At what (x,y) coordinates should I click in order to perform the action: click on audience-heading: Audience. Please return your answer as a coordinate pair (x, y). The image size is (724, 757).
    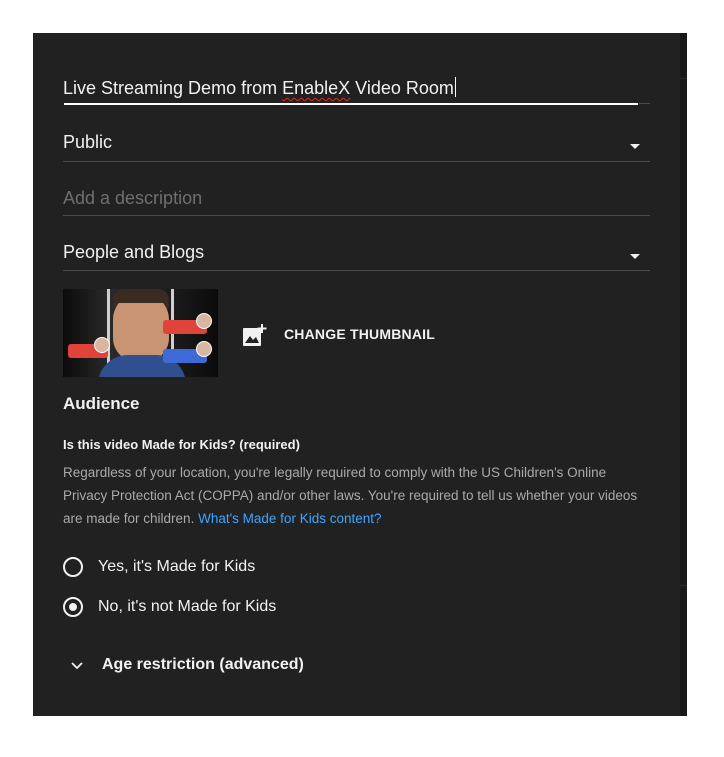
    Looking at the image, I should click on (101, 403).